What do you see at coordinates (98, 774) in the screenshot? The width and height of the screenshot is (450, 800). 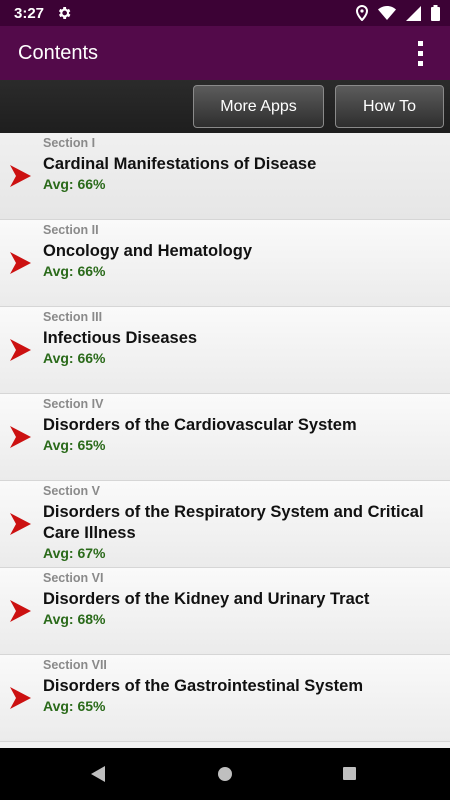 I see `back-icon` at bounding box center [98, 774].